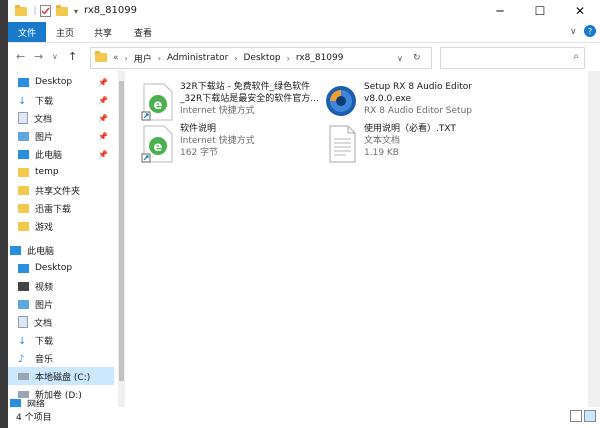  What do you see at coordinates (63, 239) in the screenshot?
I see `navigation-pane: Desktop 📌 ↓ 下载 📌 文档 📌 图片 📌 此电脑 📌 temp 共享文件夹` at bounding box center [63, 239].